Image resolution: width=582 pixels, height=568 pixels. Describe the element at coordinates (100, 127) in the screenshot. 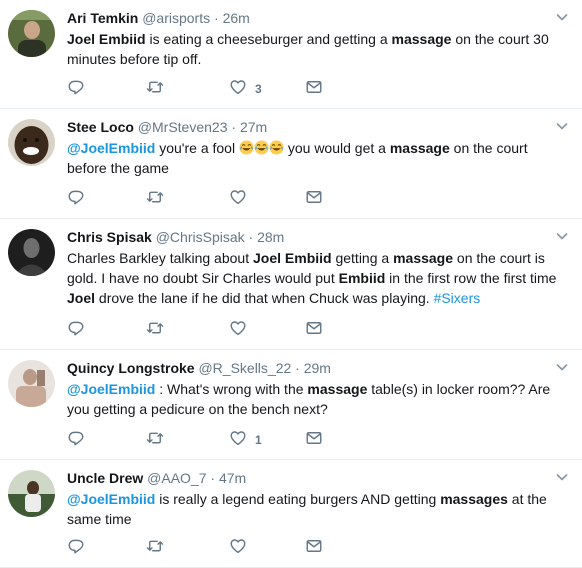

I see `display-name: Stee Loco` at that location.